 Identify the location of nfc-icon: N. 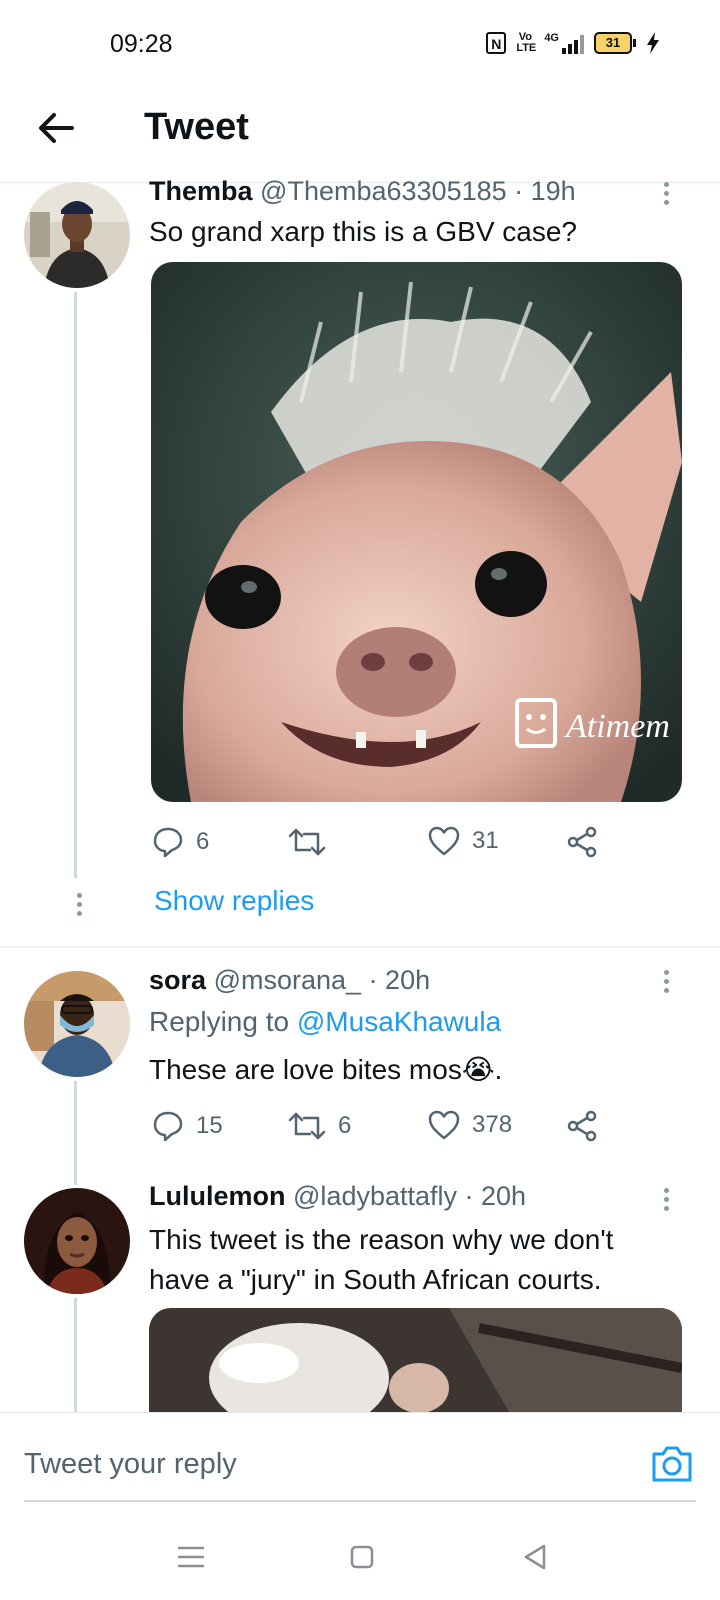
(496, 43).